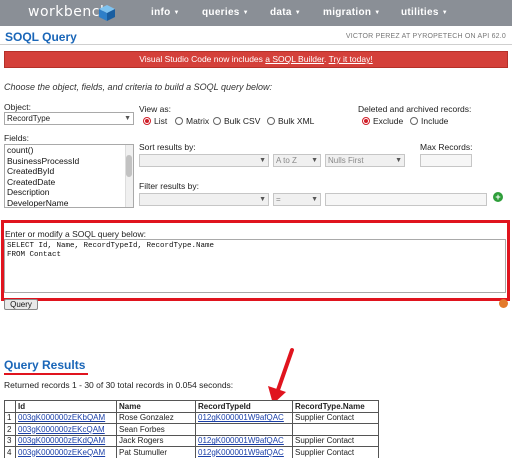 The image size is (512, 458). Describe the element at coordinates (204, 160) in the screenshot. I see `sort-field-select: ▼` at that location.